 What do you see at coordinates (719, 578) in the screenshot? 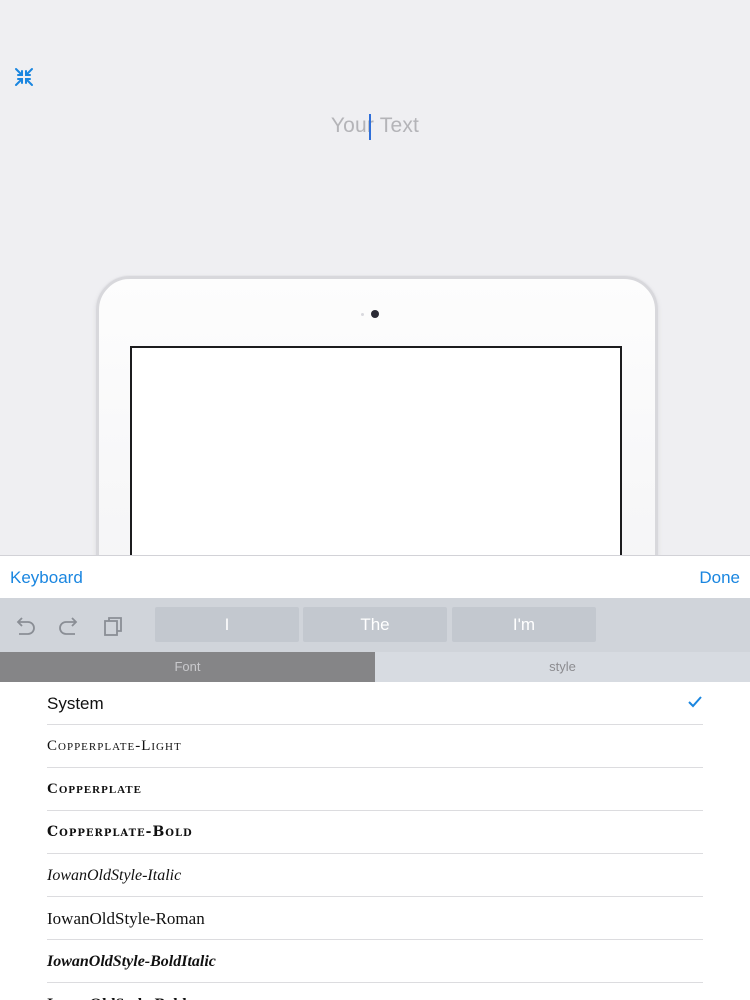
I see `done-button: Done` at bounding box center [719, 578].